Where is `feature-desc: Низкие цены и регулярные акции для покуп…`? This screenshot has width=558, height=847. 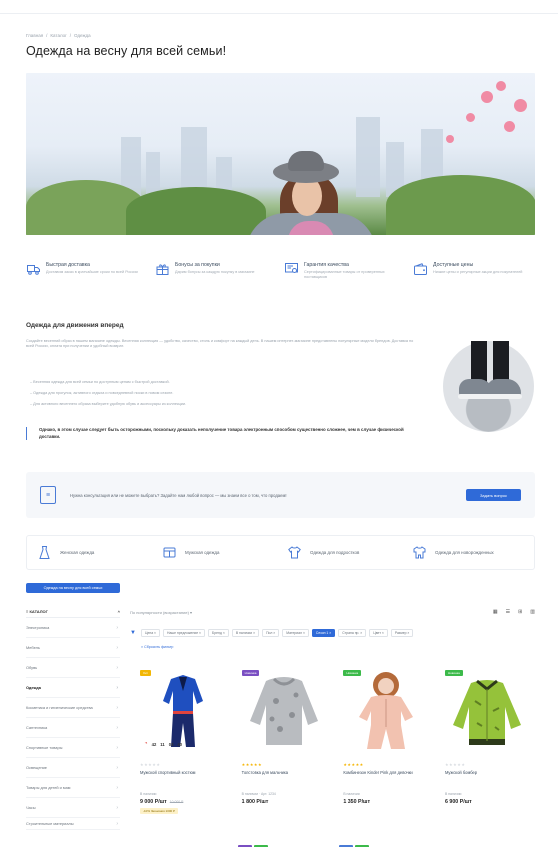
feature-desc: Низкие цены и регулярные акции для покуп… is located at coordinates (478, 272).